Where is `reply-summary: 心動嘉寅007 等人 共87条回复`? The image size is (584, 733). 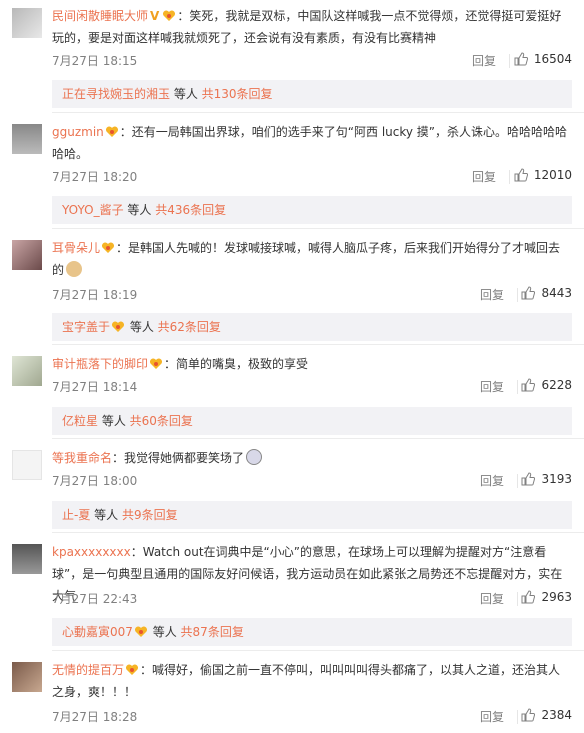
reply-summary: 心動嘉寅007 等人 共87条回复 is located at coordinates (312, 632).